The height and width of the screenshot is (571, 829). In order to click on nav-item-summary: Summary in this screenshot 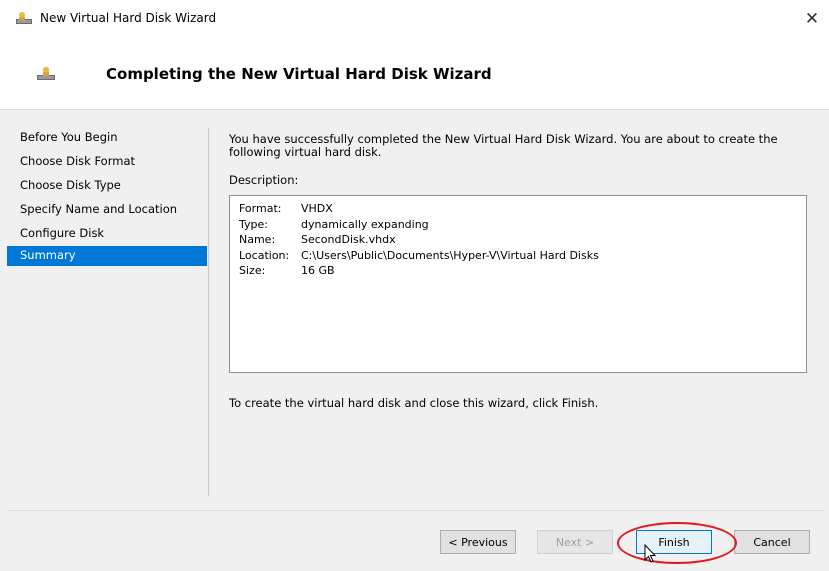, I will do `click(107, 256)`.